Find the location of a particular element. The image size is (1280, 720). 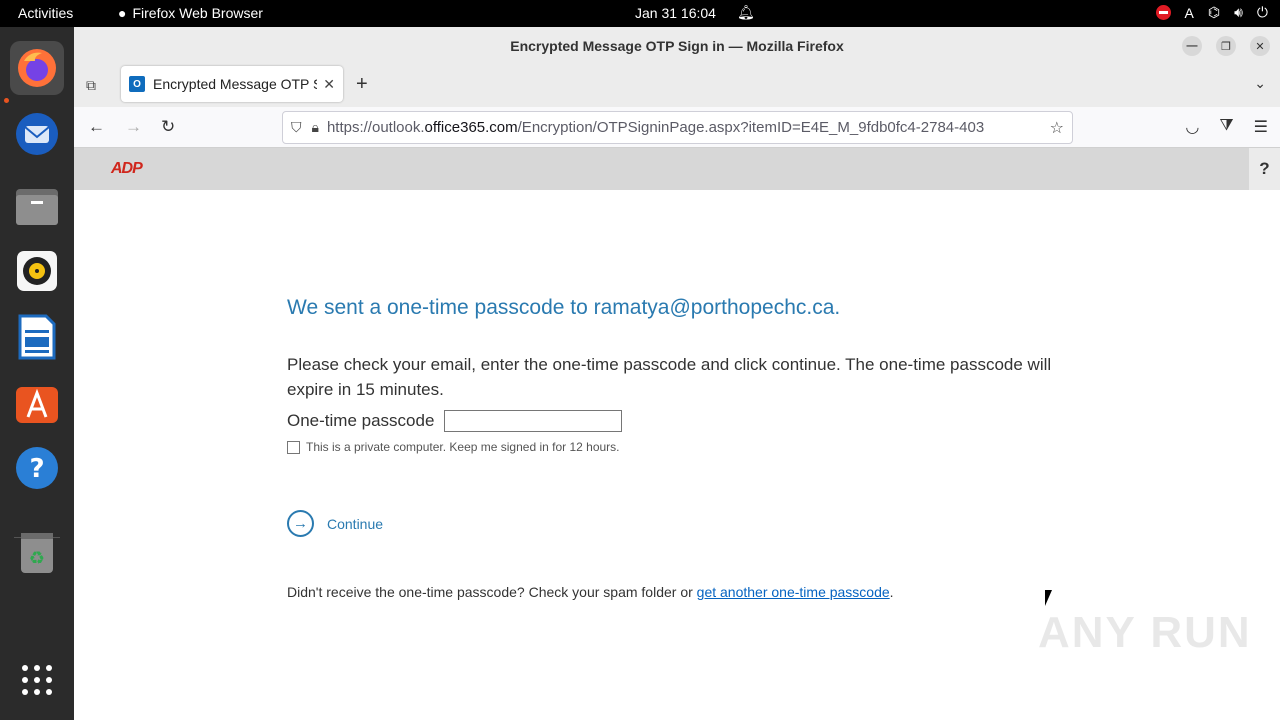

minimize-button: — is located at coordinates (1192, 46).